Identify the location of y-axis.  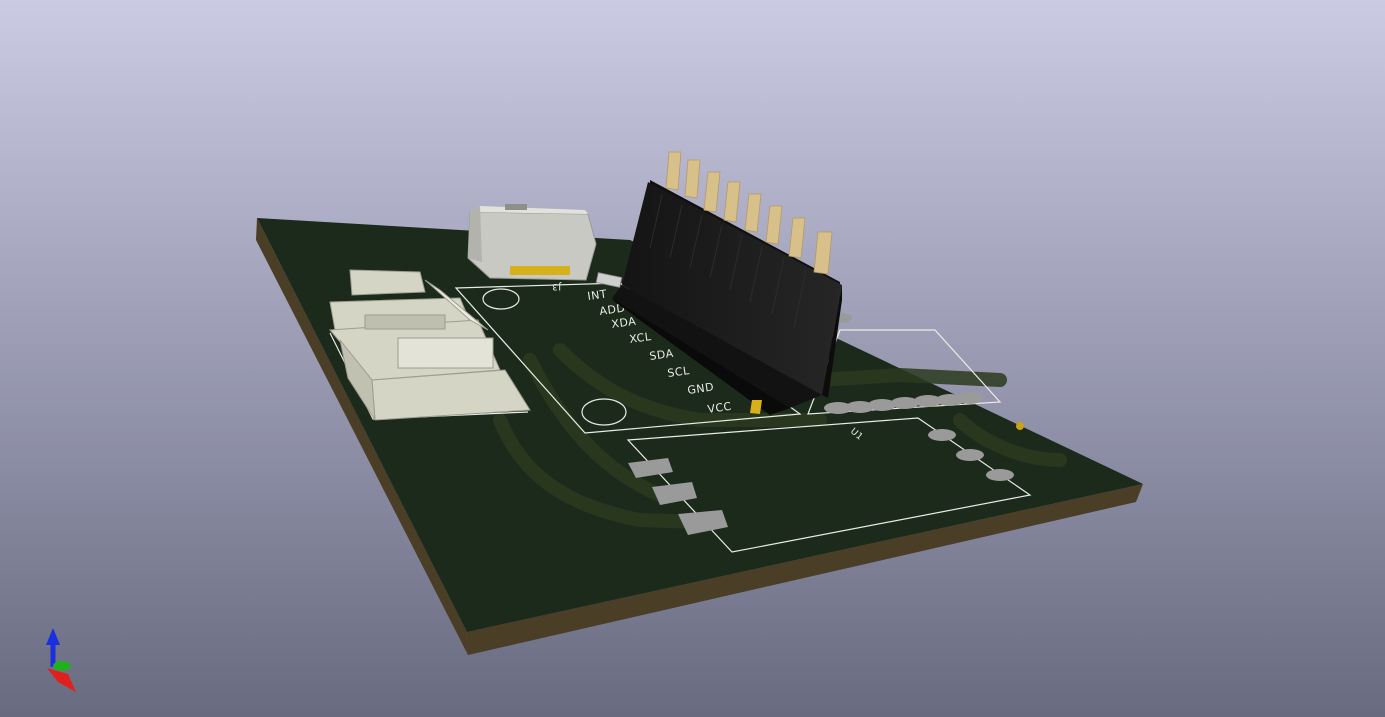
(62, 666).